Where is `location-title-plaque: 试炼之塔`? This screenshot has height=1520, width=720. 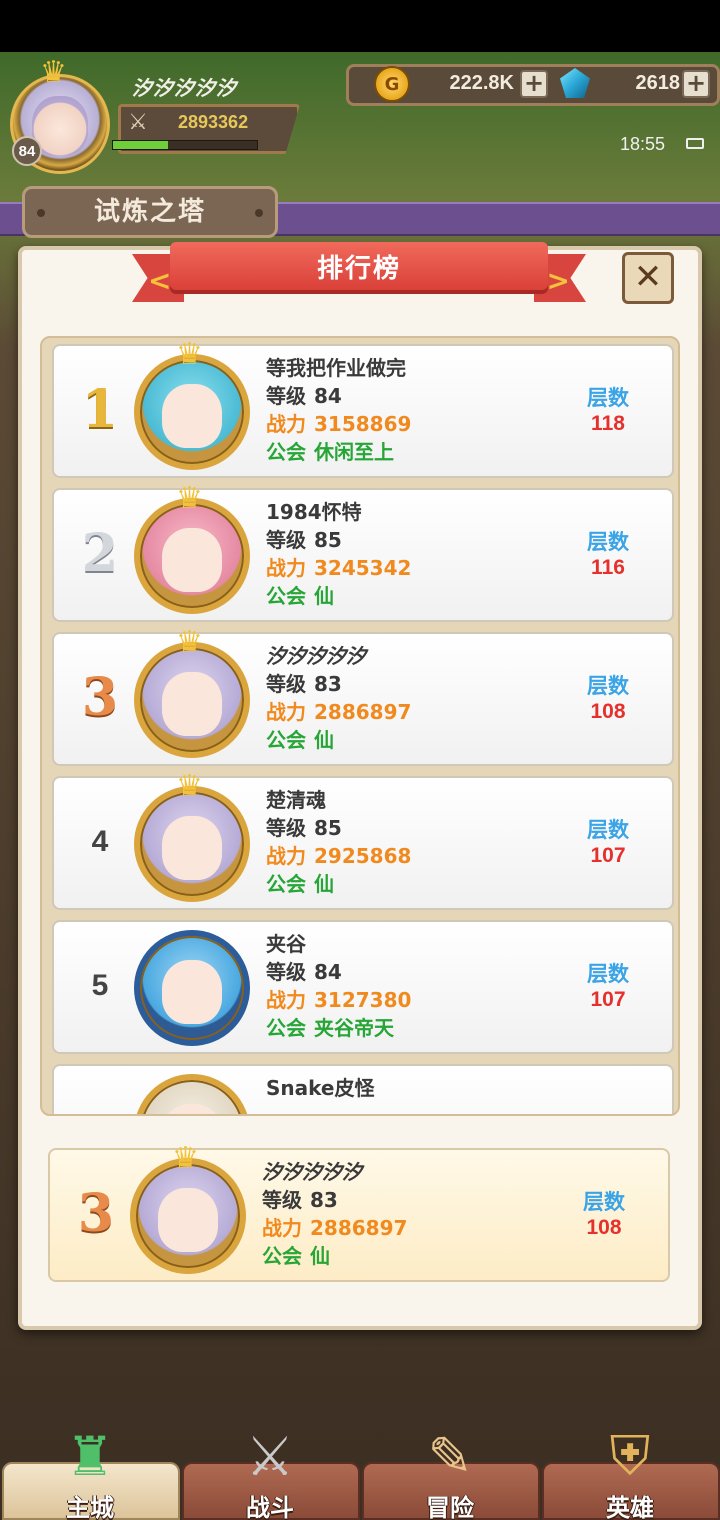
location-title-plaque: 试炼之塔 is located at coordinates (150, 212).